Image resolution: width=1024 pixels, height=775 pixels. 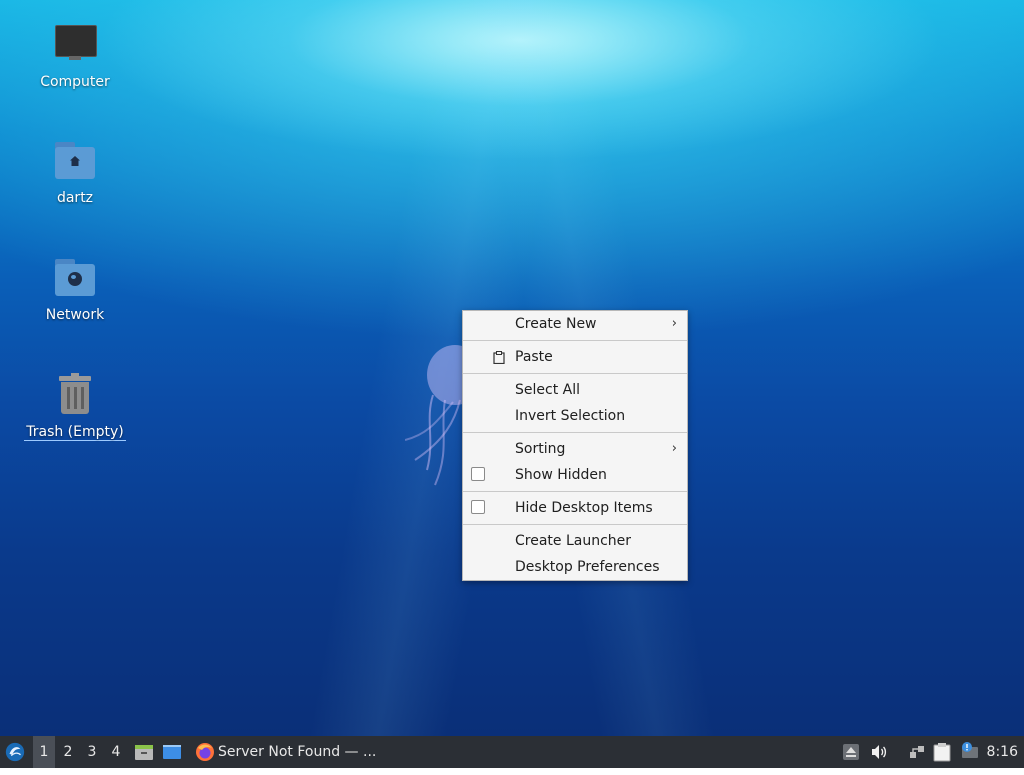 I want to click on workspace-4-button: 4, so click(x=116, y=752).